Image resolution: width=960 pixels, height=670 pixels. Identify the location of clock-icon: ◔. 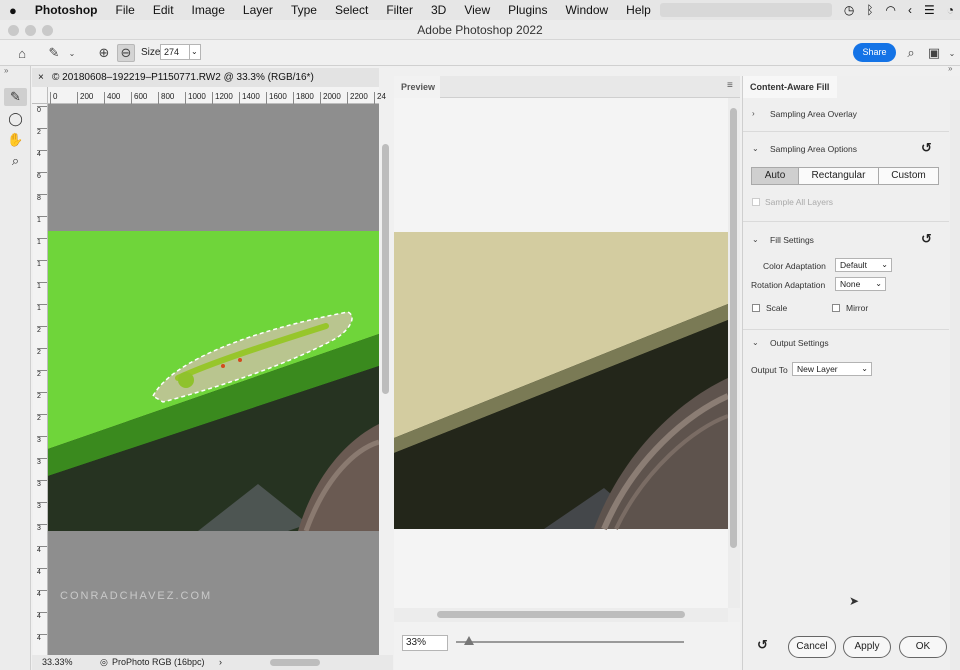
(950, 10).